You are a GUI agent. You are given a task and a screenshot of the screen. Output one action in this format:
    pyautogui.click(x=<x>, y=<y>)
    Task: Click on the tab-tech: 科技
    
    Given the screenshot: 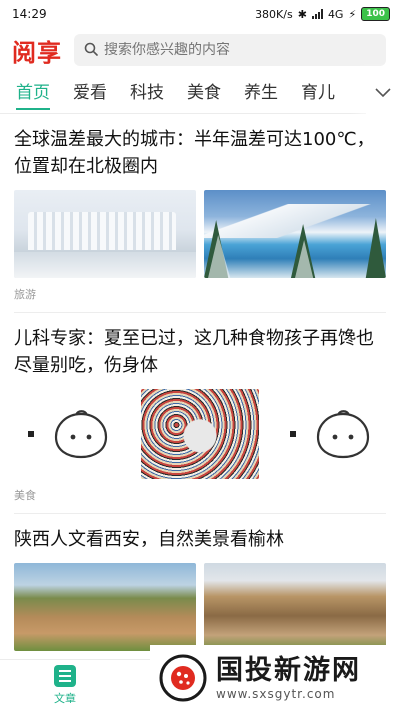 What is the action you would take?
    pyautogui.click(x=147, y=93)
    